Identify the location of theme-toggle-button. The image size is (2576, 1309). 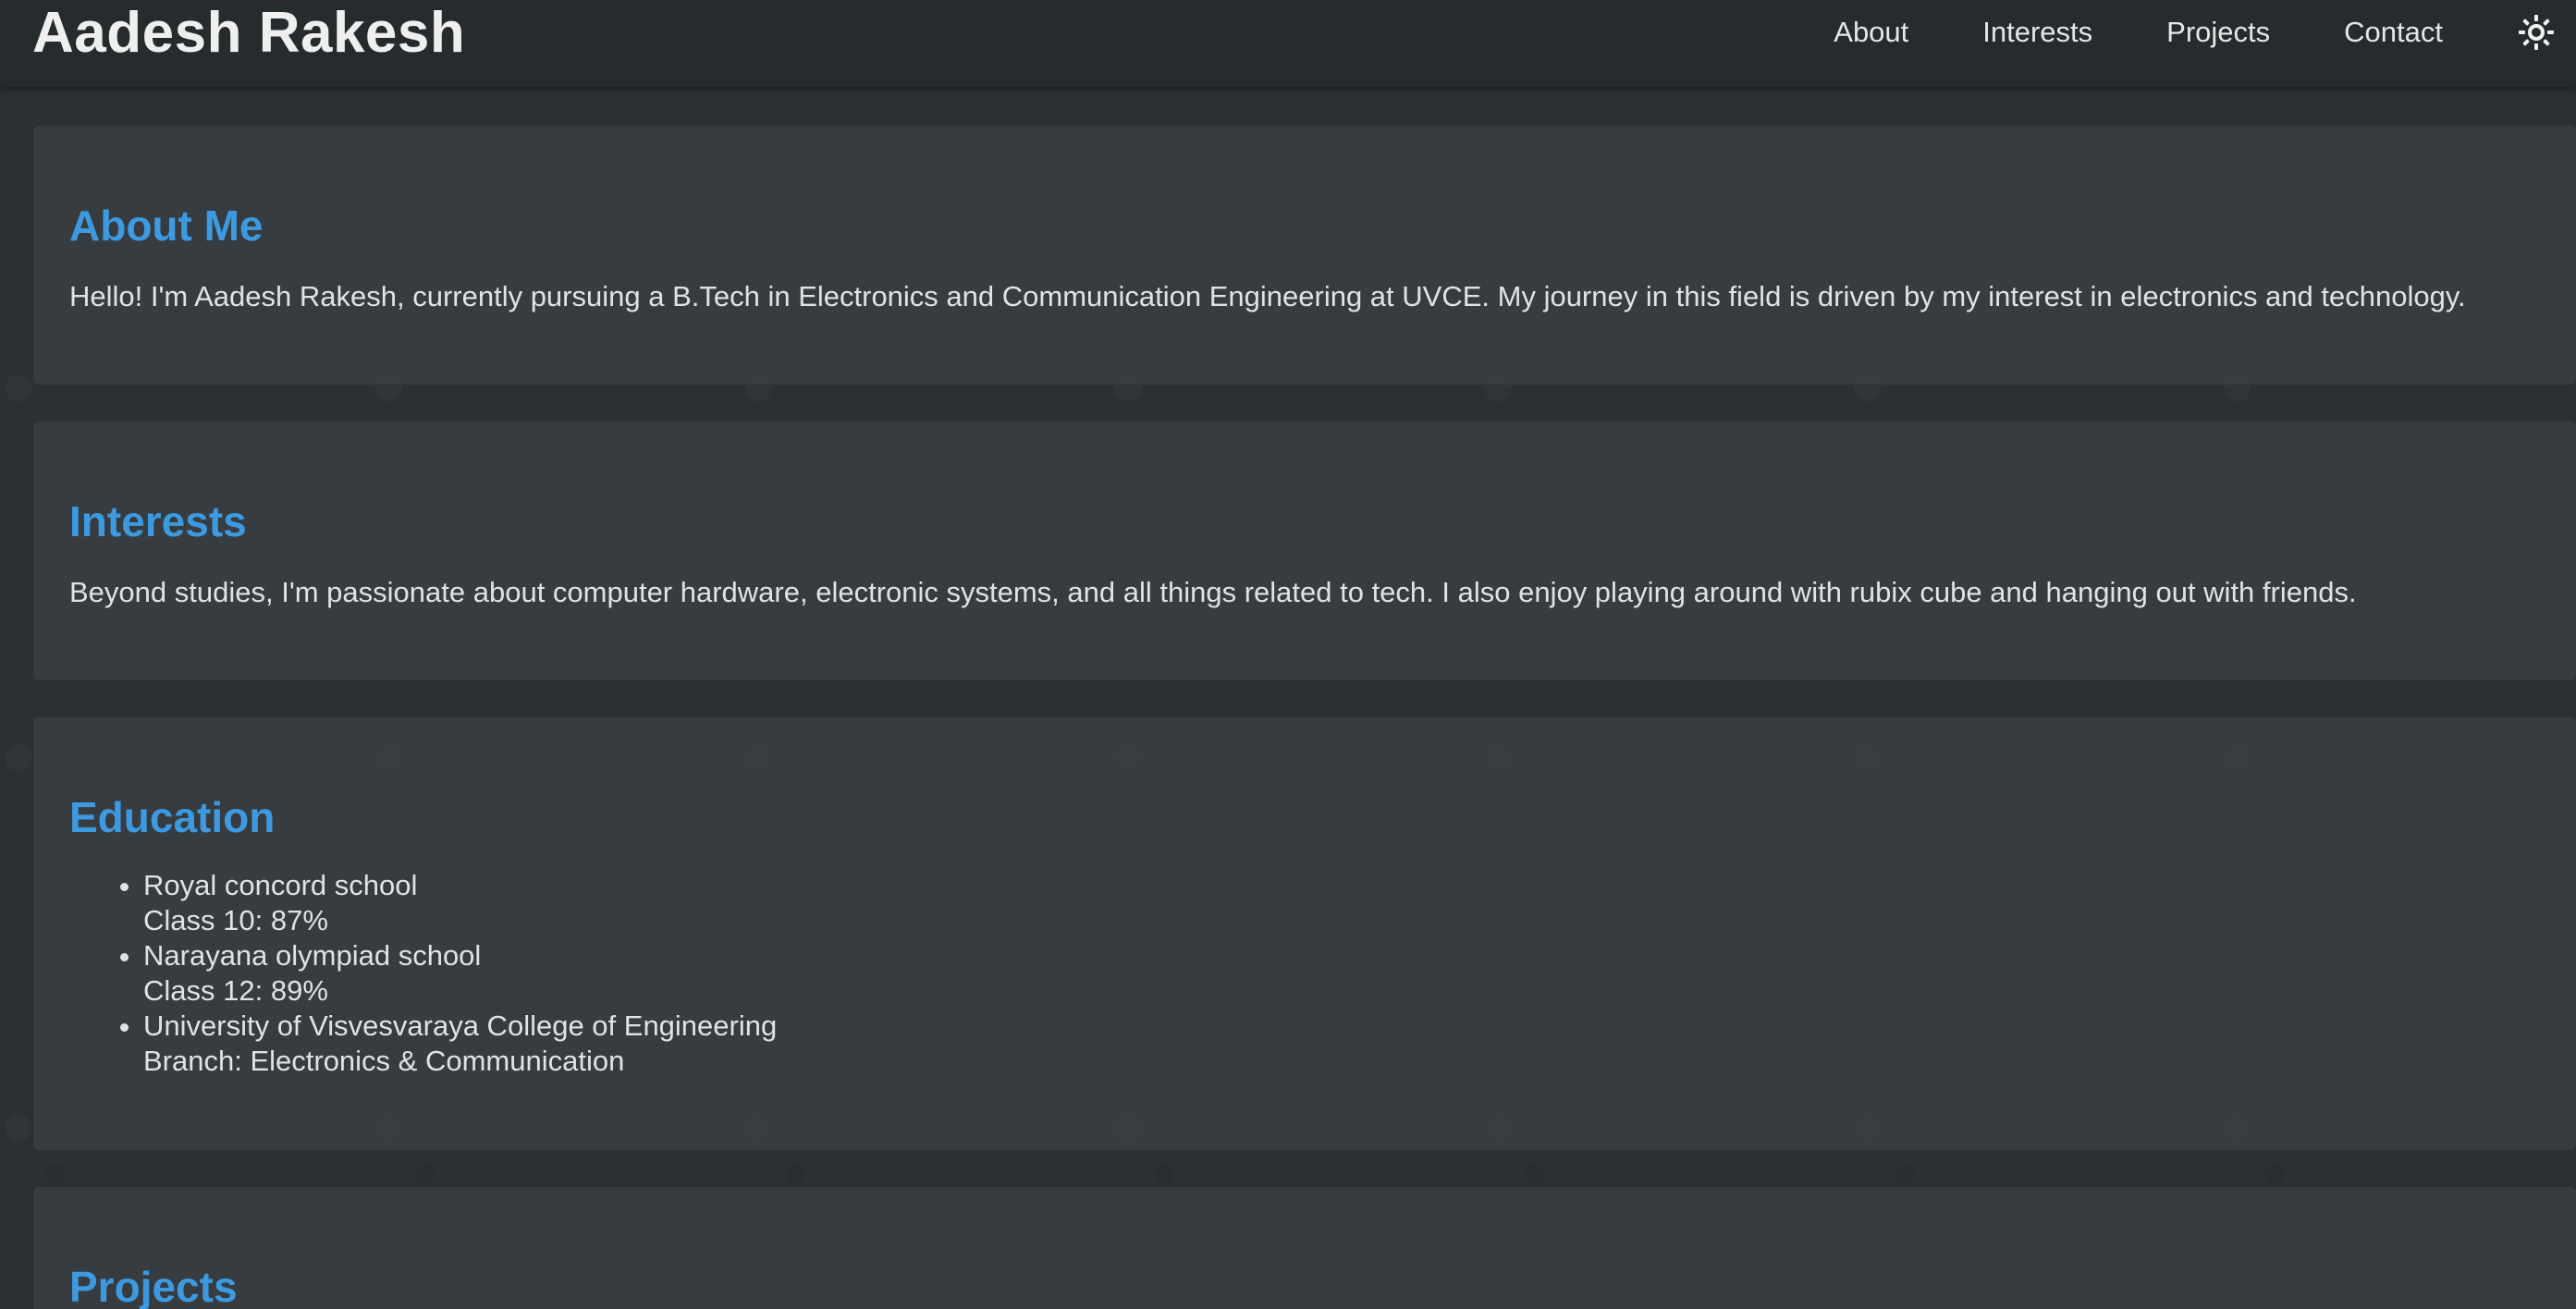
(2536, 32).